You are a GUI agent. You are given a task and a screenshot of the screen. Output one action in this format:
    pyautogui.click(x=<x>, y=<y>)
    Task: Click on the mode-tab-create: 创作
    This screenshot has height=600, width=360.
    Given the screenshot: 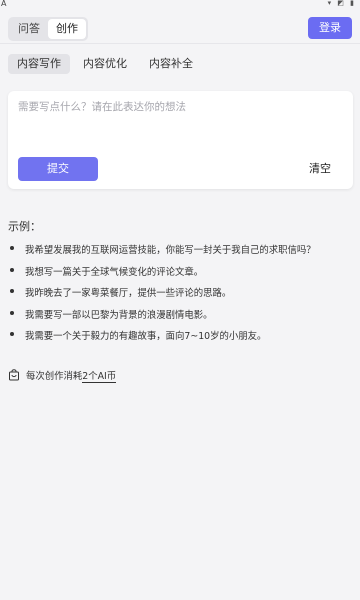 What is the action you would take?
    pyautogui.click(x=67, y=29)
    